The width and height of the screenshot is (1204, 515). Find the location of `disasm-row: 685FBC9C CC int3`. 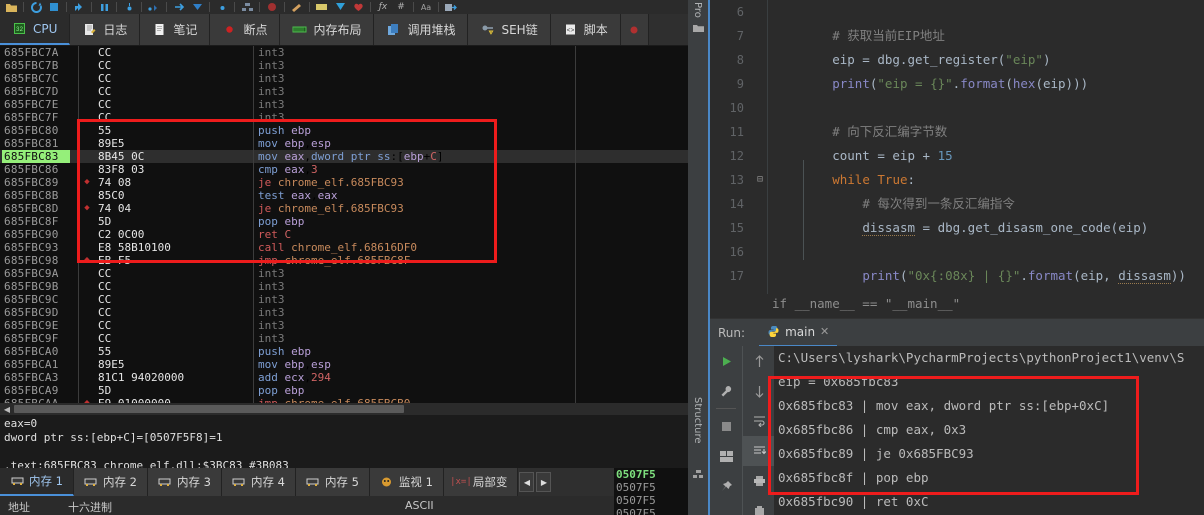

disasm-row: 685FBC9C CC int3 is located at coordinates (344, 299).